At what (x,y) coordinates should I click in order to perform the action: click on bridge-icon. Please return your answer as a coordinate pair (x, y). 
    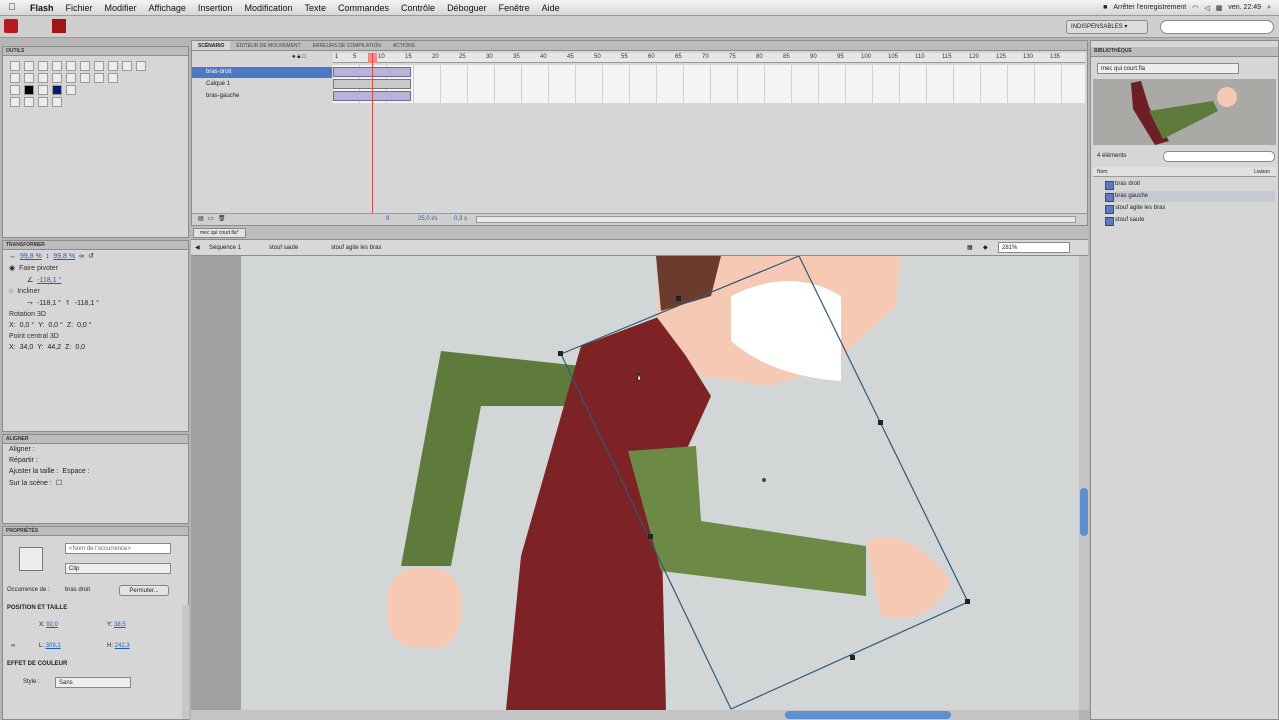
    Looking at the image, I should click on (59, 26).